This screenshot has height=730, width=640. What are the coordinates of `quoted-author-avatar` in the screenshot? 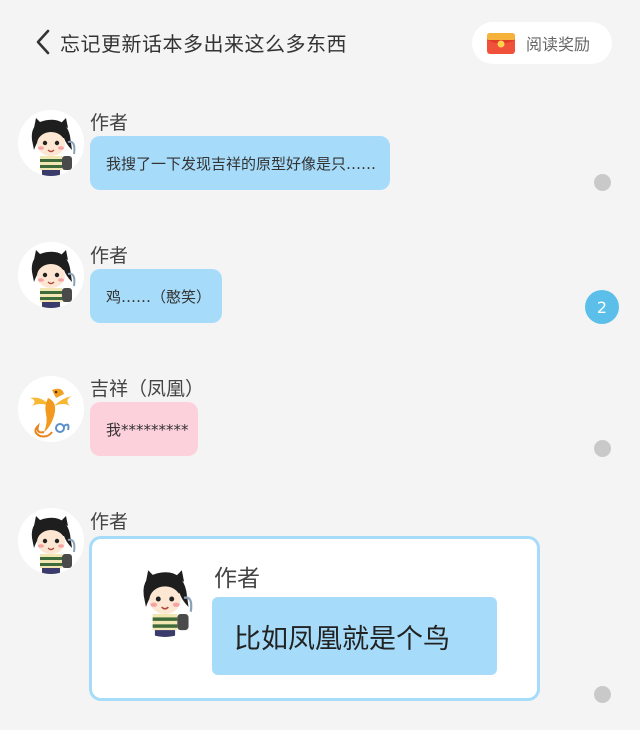 It's located at (165, 599).